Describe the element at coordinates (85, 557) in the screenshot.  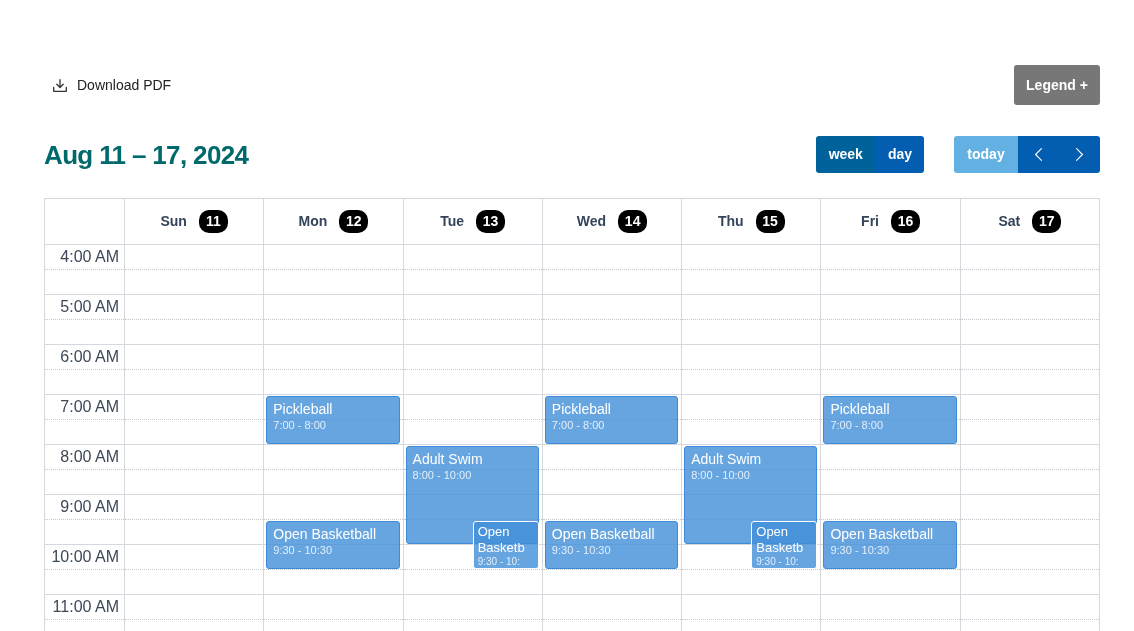
I see `time-label: 10:00 AM` at that location.